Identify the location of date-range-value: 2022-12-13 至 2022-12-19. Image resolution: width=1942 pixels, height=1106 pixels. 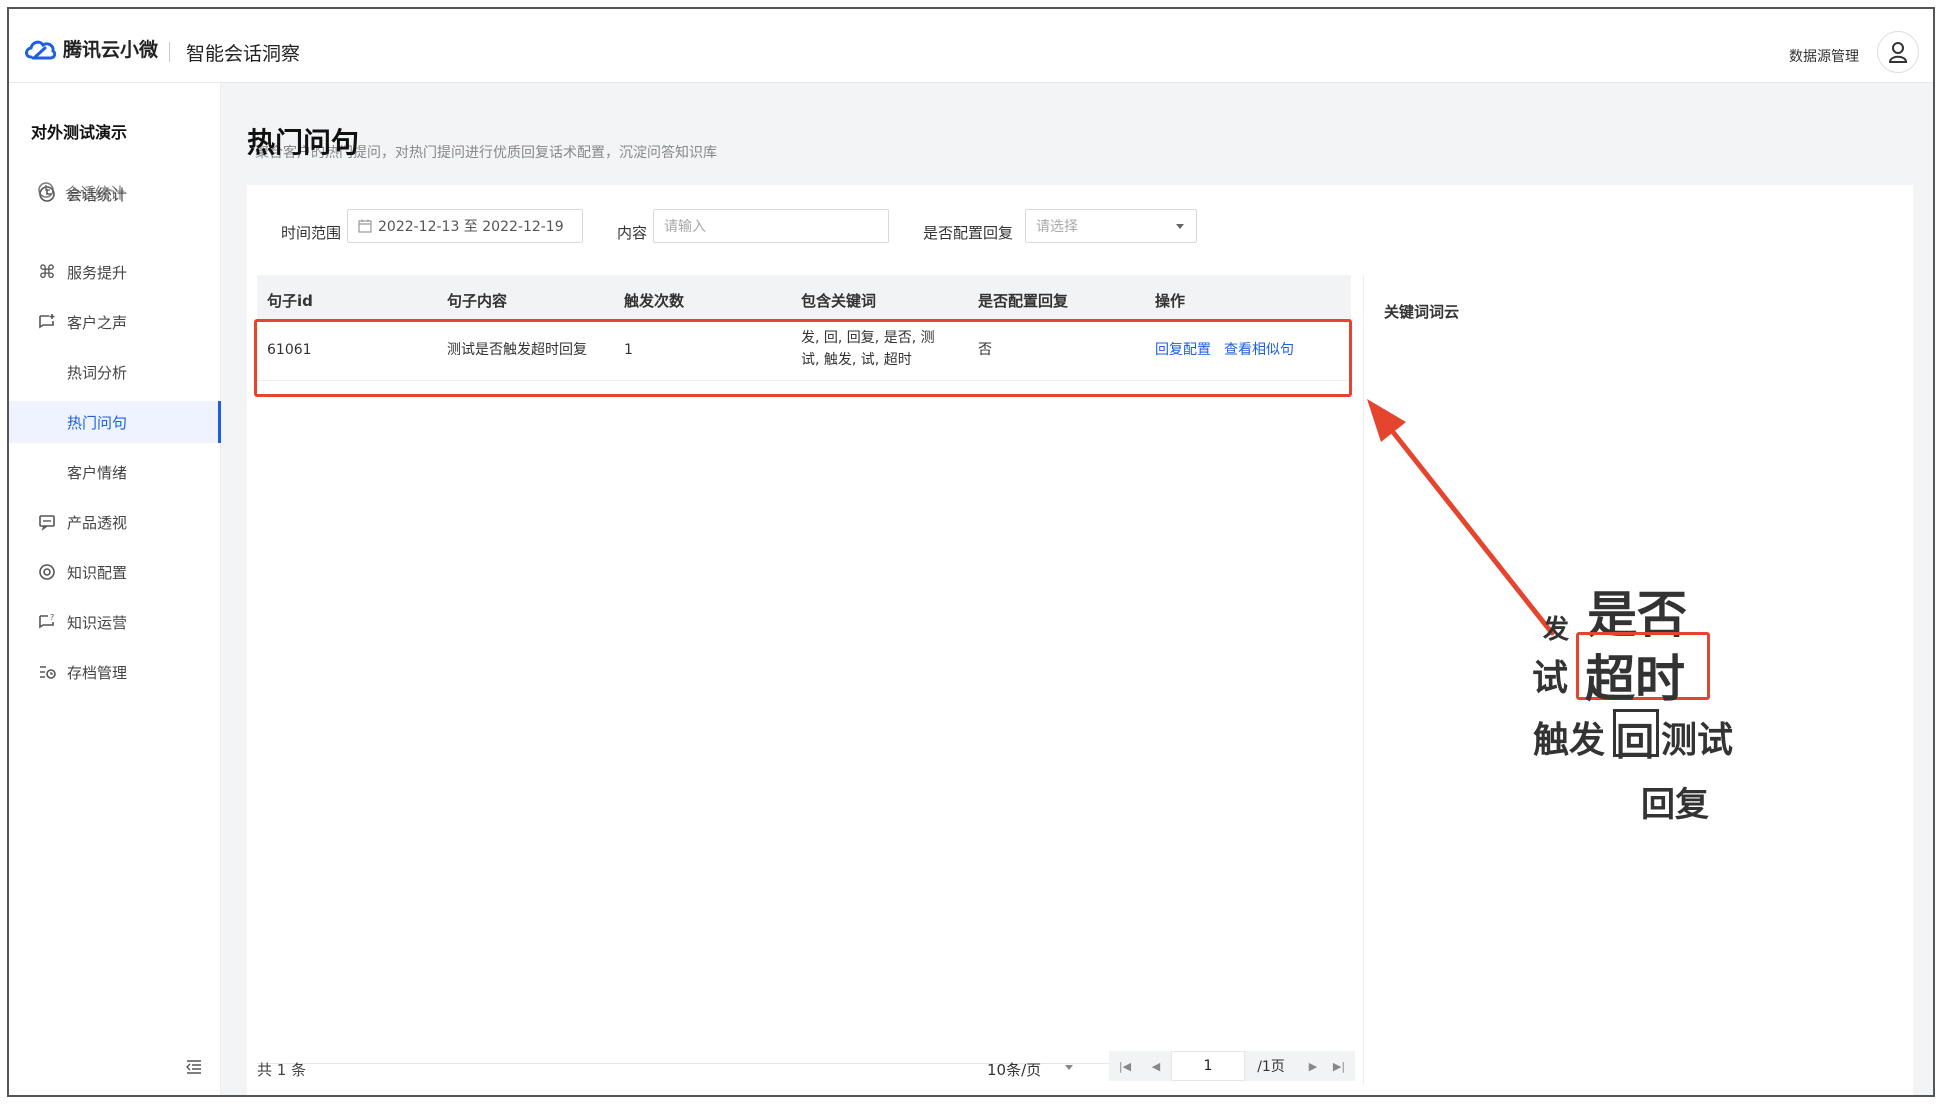
(471, 227).